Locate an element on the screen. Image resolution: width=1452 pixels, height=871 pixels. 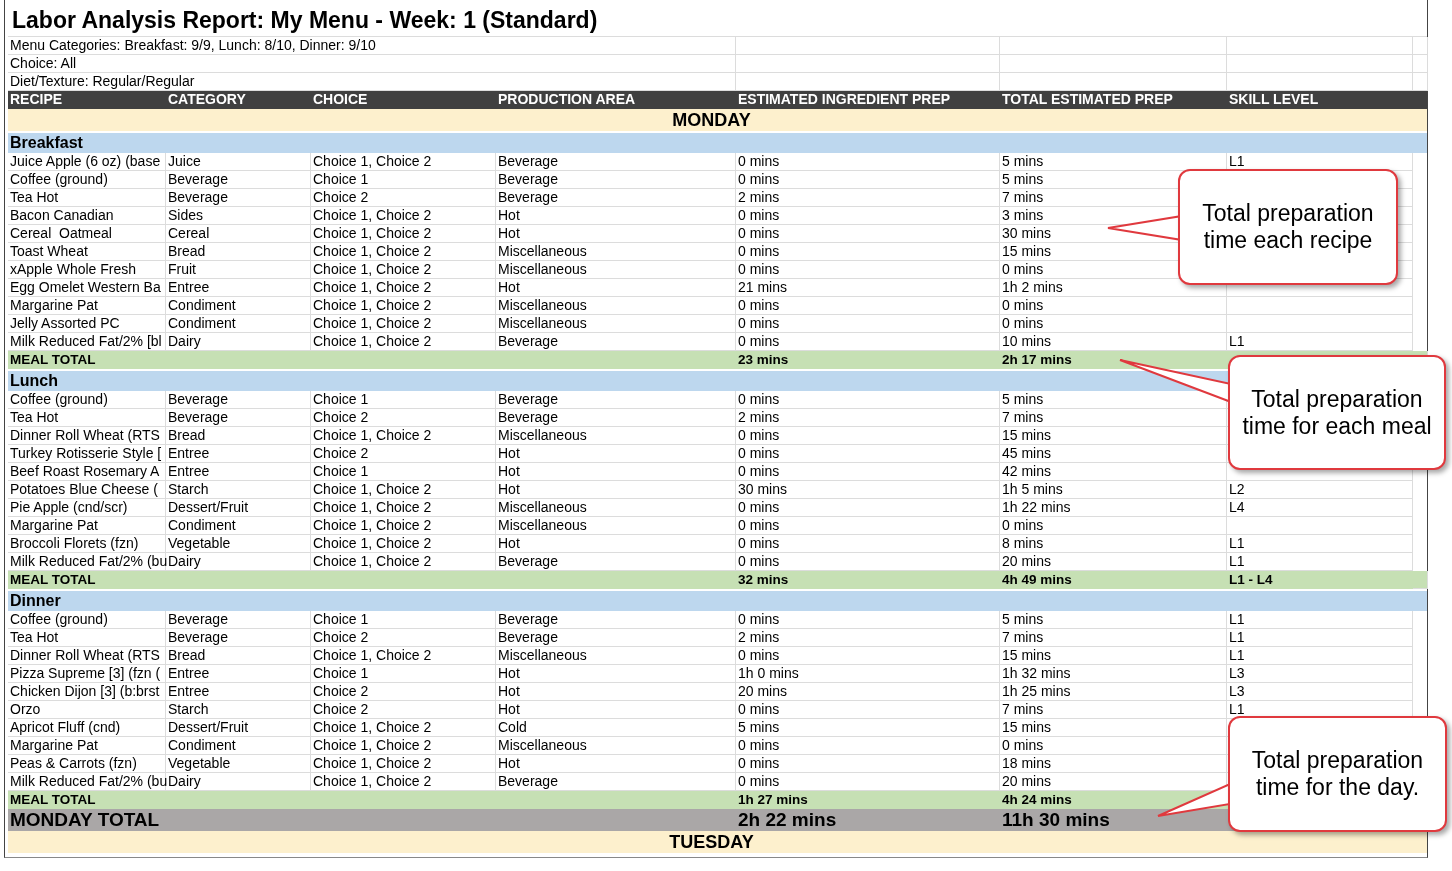
table-cell: Cereal Oatmeal is located at coordinates (87, 234).